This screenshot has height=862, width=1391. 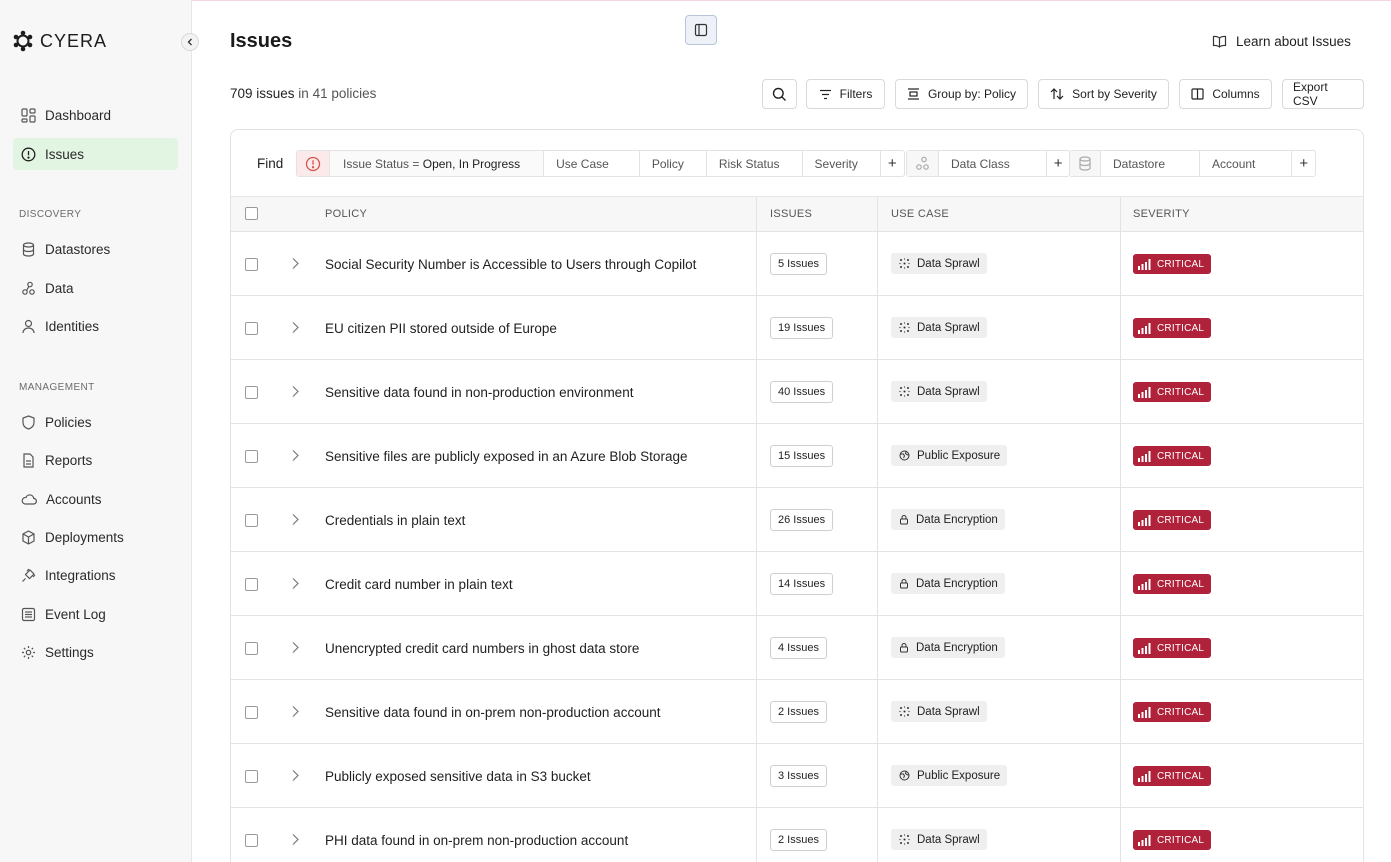 I want to click on cube-icon, so click(x=28, y=537).